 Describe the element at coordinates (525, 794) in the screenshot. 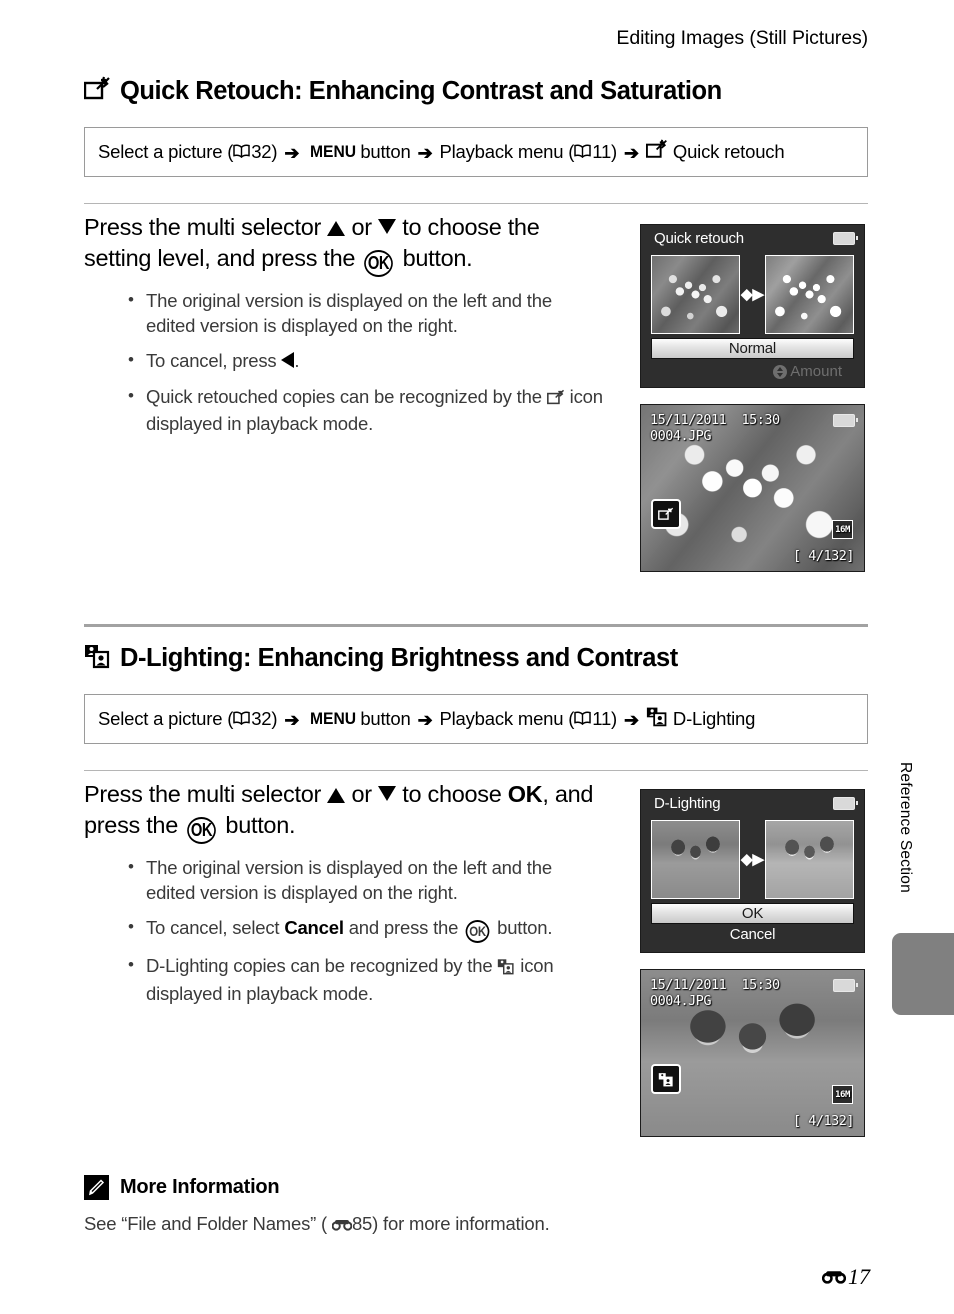

I see `lead-text-ok: OK` at that location.